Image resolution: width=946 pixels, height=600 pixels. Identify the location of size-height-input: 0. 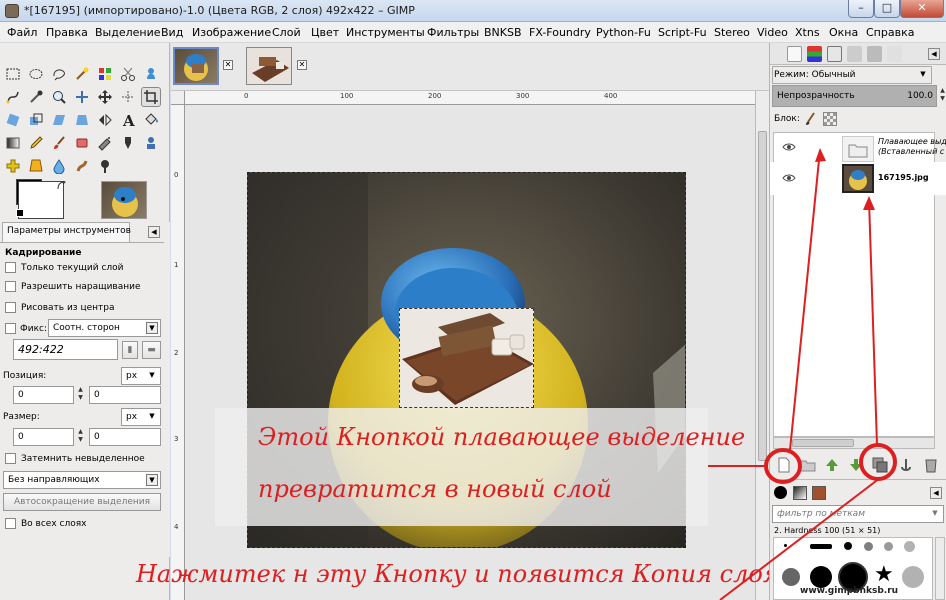
(125, 437).